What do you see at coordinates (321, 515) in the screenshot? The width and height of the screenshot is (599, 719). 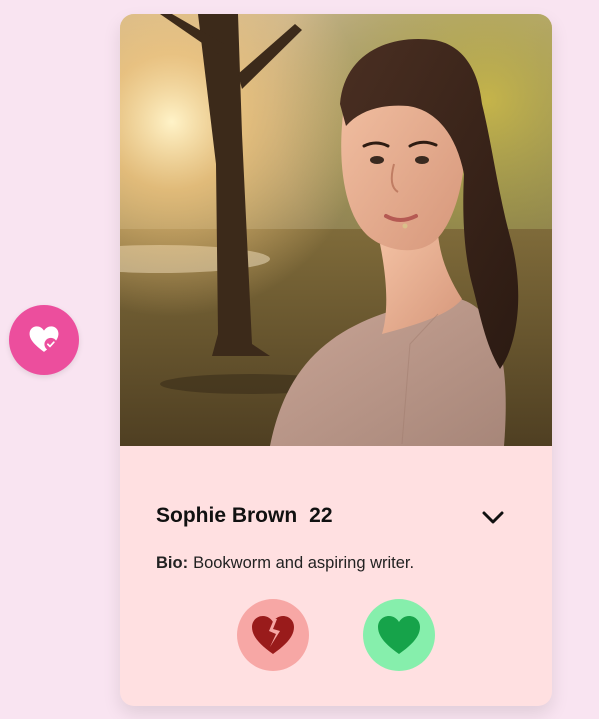 I see `profile-age: 22` at bounding box center [321, 515].